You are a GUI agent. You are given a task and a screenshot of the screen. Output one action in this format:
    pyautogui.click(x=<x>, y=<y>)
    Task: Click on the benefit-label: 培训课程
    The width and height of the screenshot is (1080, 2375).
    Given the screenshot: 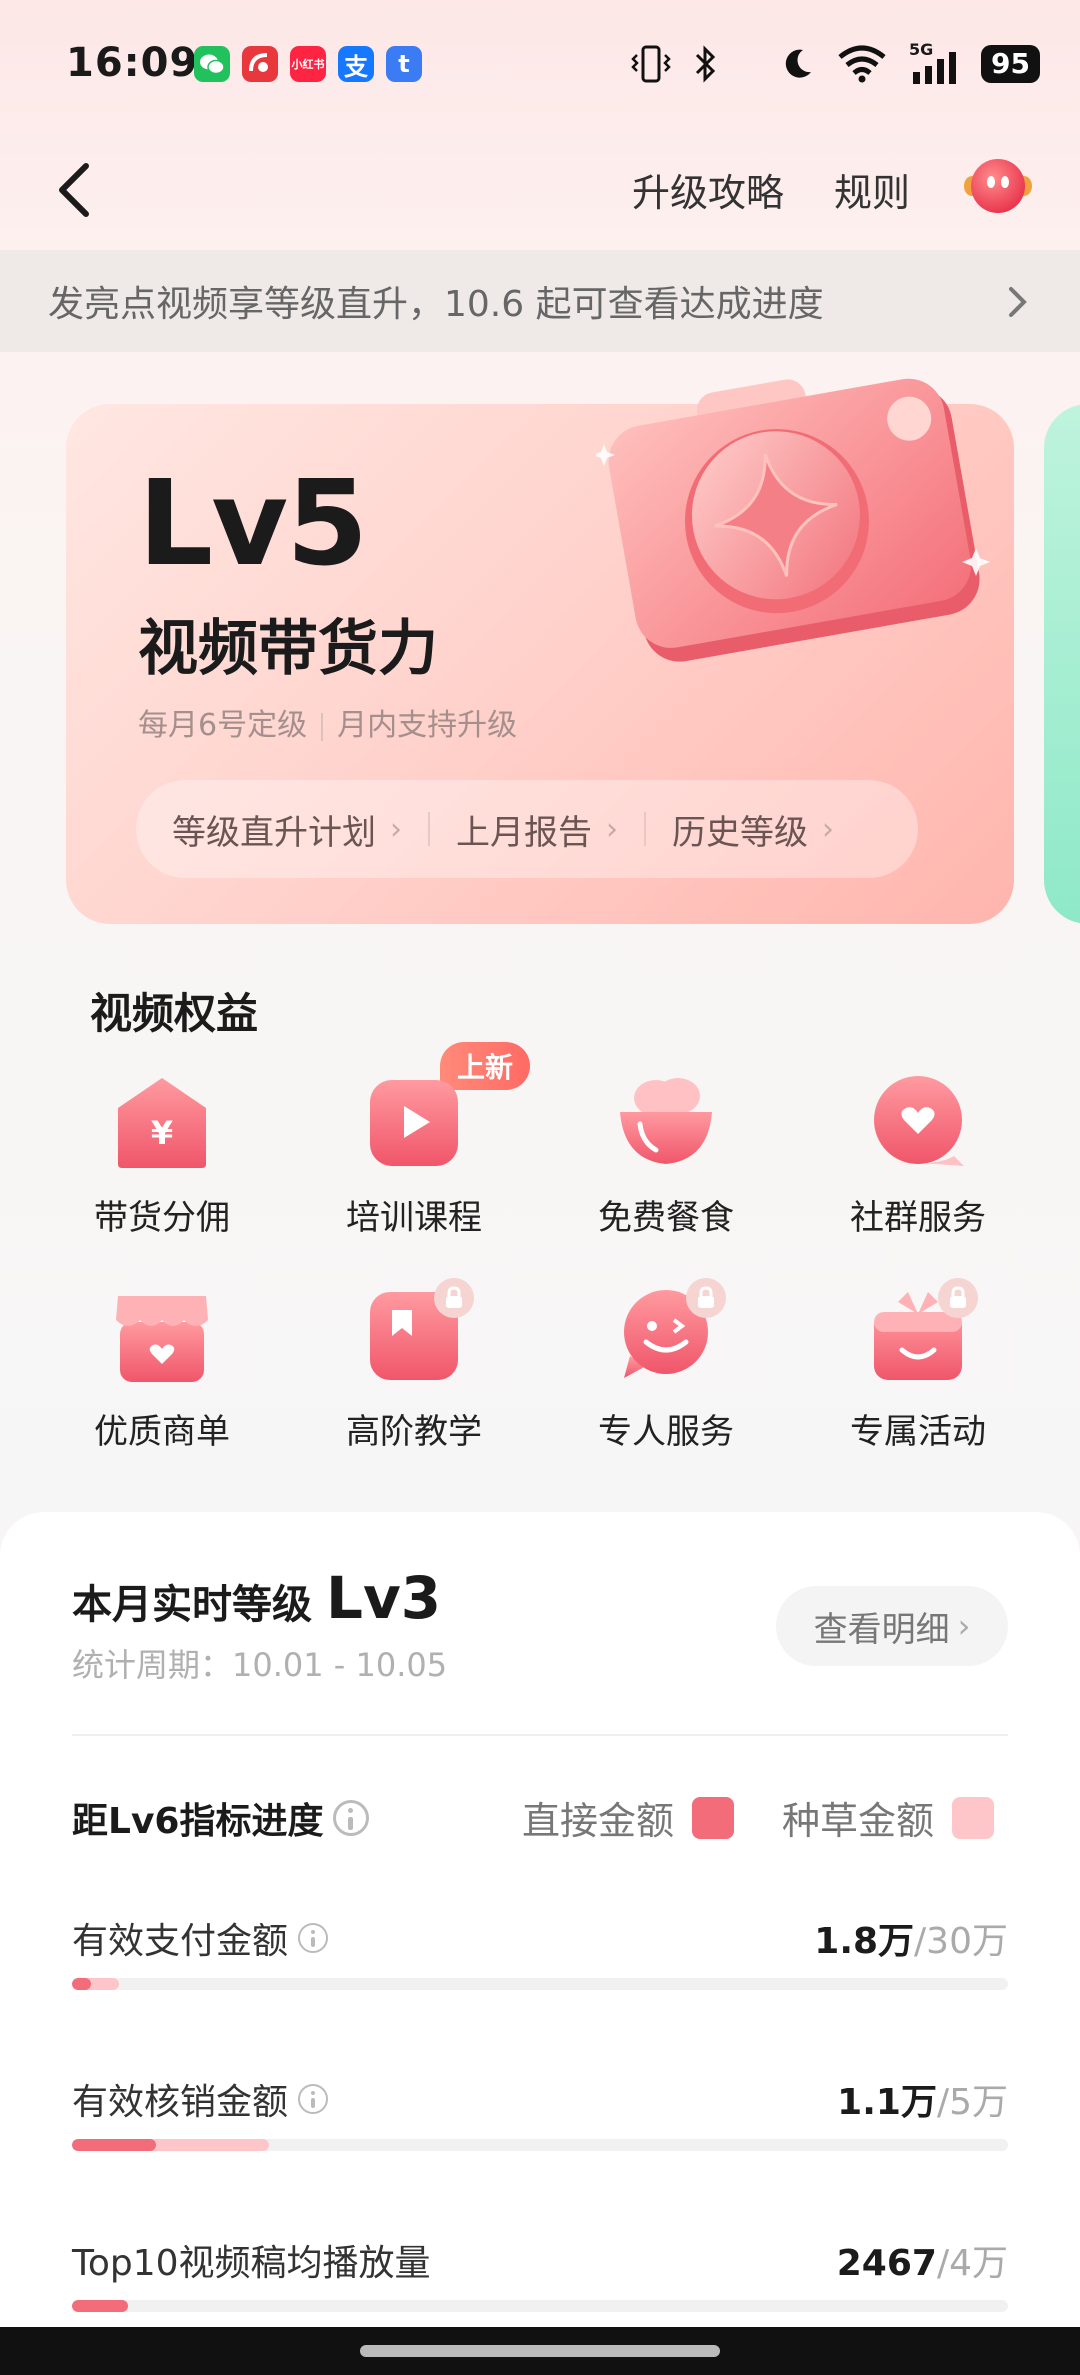 What is the action you would take?
    pyautogui.click(x=414, y=1218)
    